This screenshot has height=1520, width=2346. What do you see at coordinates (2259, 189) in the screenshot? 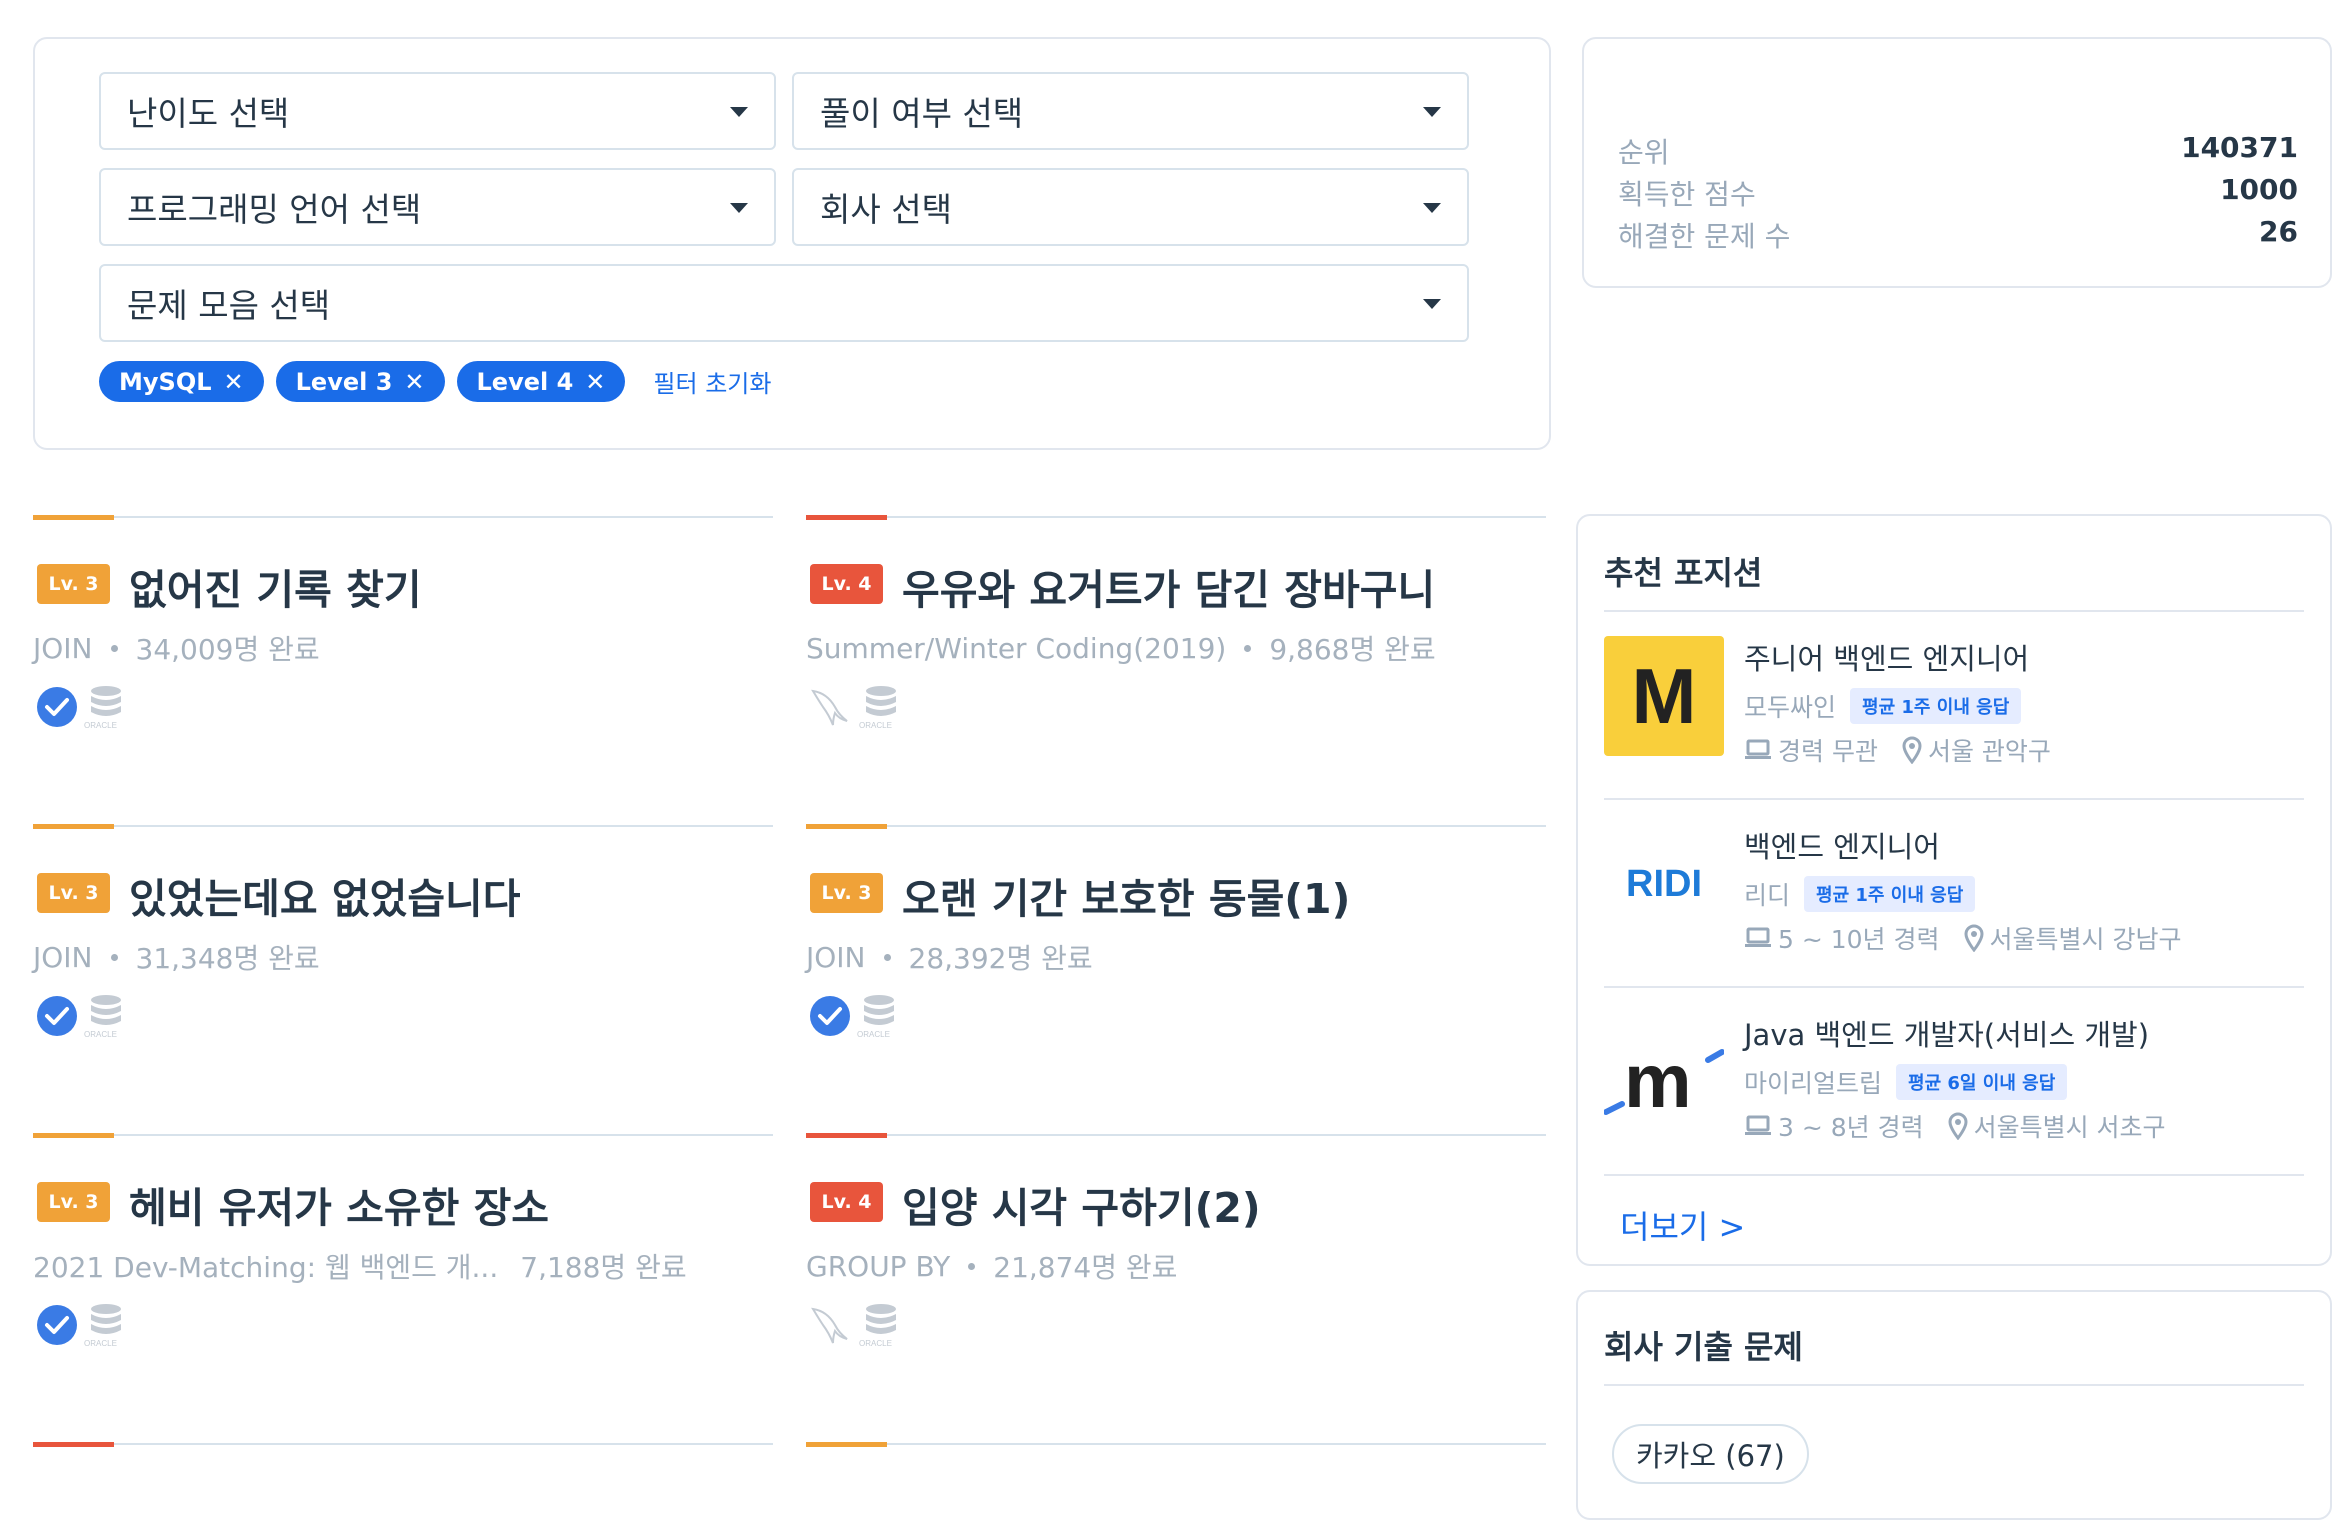
I see `score-value: 1000` at bounding box center [2259, 189].